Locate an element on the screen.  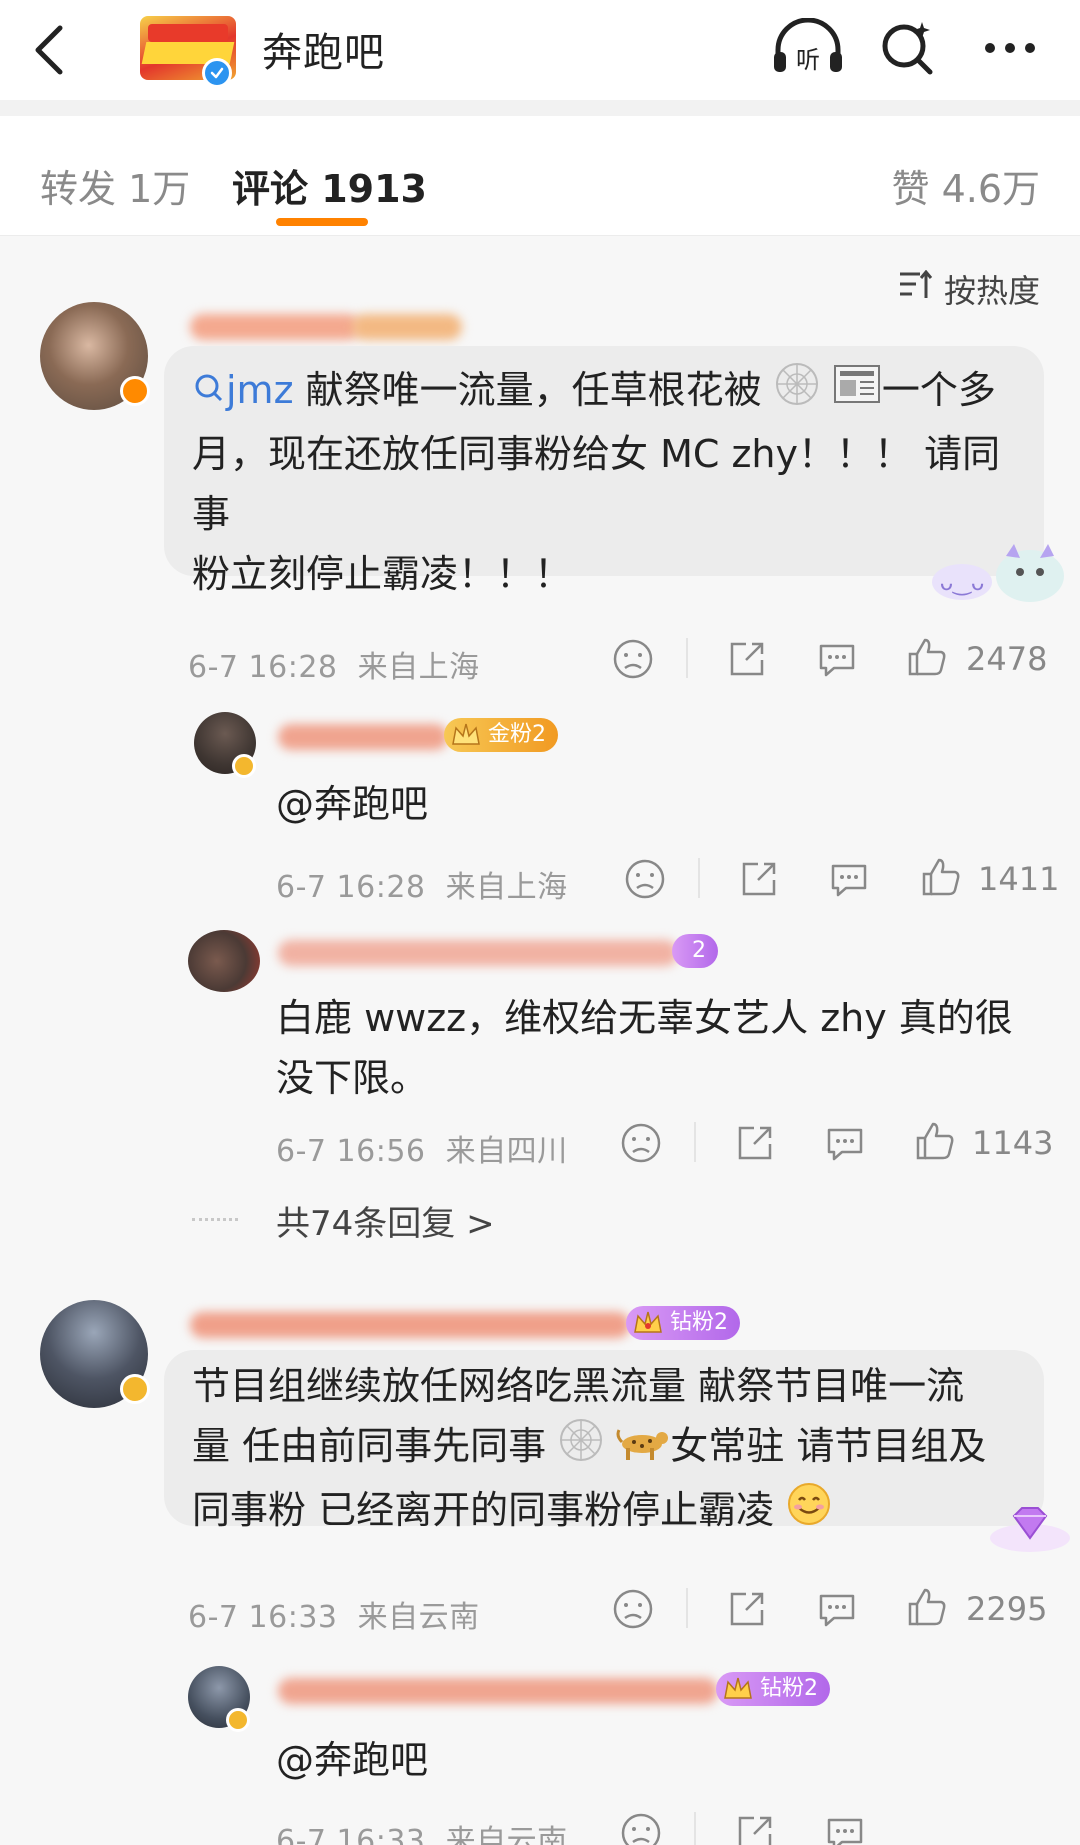
top-bar: 奔跑吧 听 is located at coordinates (540, 50).